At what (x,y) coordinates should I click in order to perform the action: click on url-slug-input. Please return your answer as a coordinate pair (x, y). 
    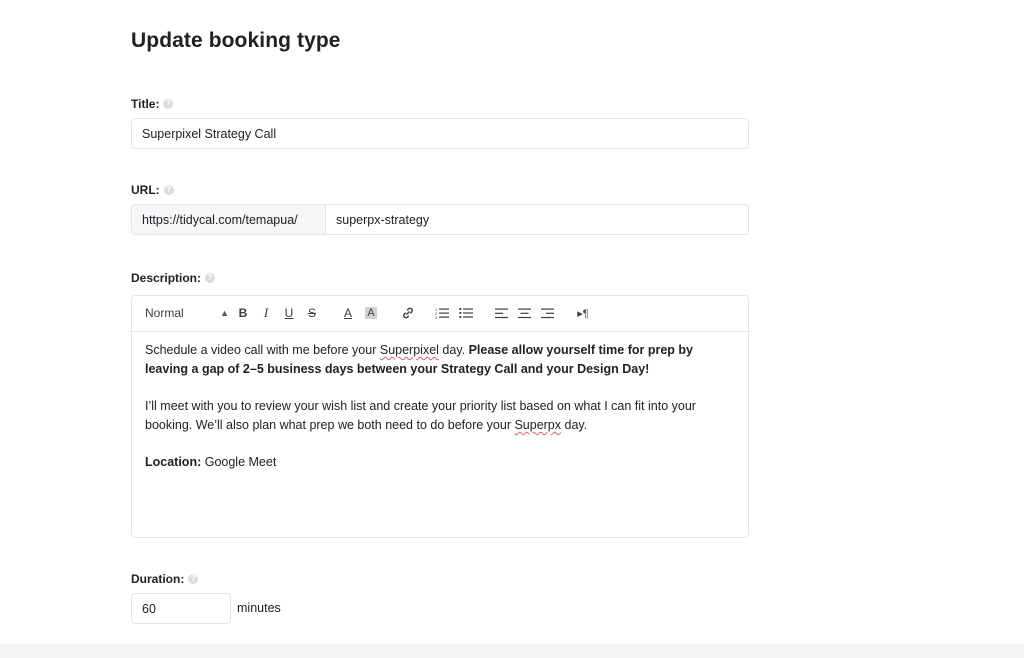
    Looking at the image, I should click on (537, 219).